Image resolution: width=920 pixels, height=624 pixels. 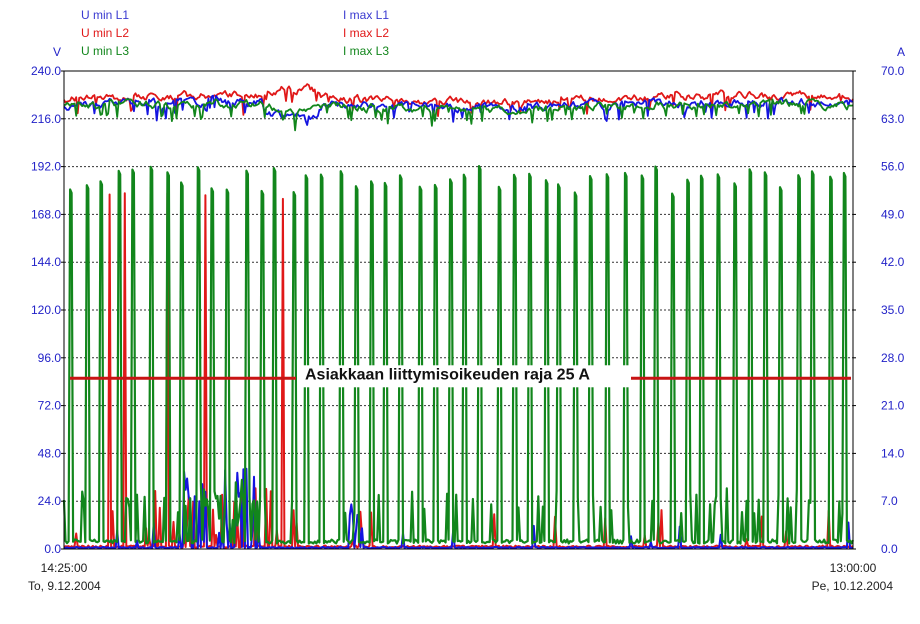 I want to click on y-right-tick-label: 49.0, so click(x=893, y=214).